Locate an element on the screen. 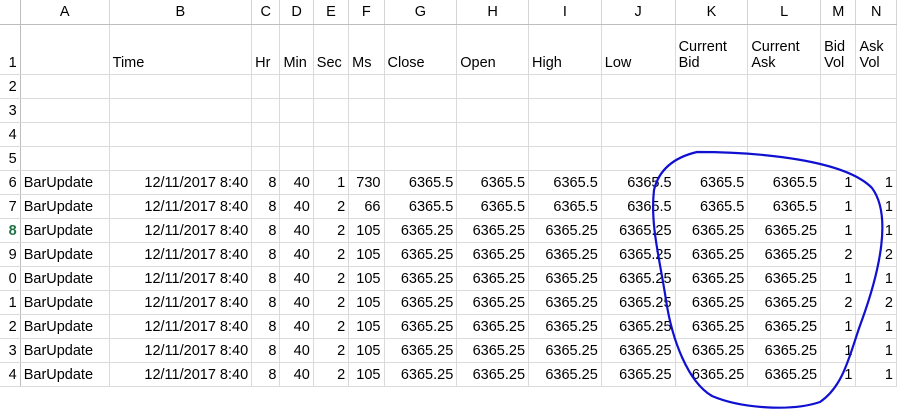  header-cell: Time is located at coordinates (181, 49).